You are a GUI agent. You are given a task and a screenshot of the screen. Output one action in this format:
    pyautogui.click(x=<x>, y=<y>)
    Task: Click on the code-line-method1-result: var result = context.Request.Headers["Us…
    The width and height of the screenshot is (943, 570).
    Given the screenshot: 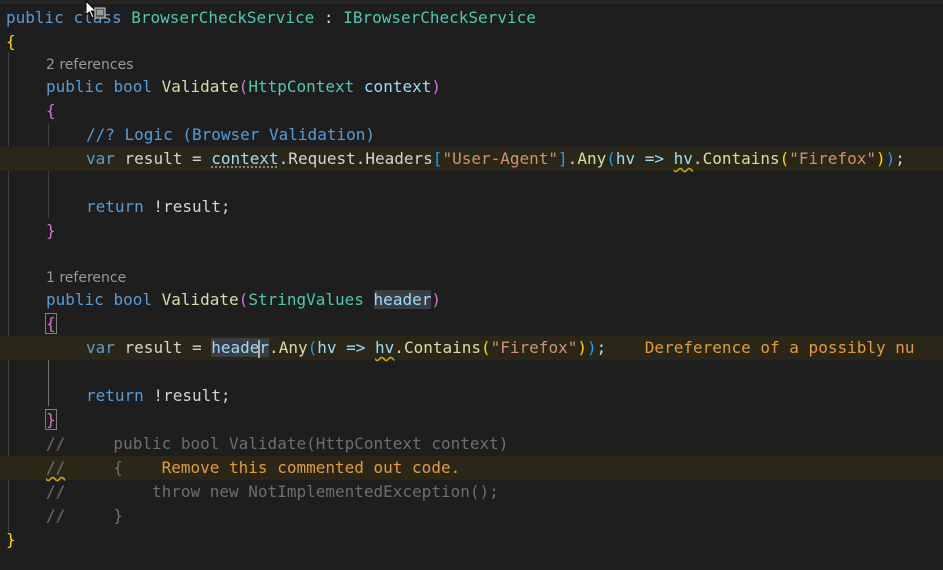 What is the action you would take?
    pyautogui.click(x=471, y=159)
    